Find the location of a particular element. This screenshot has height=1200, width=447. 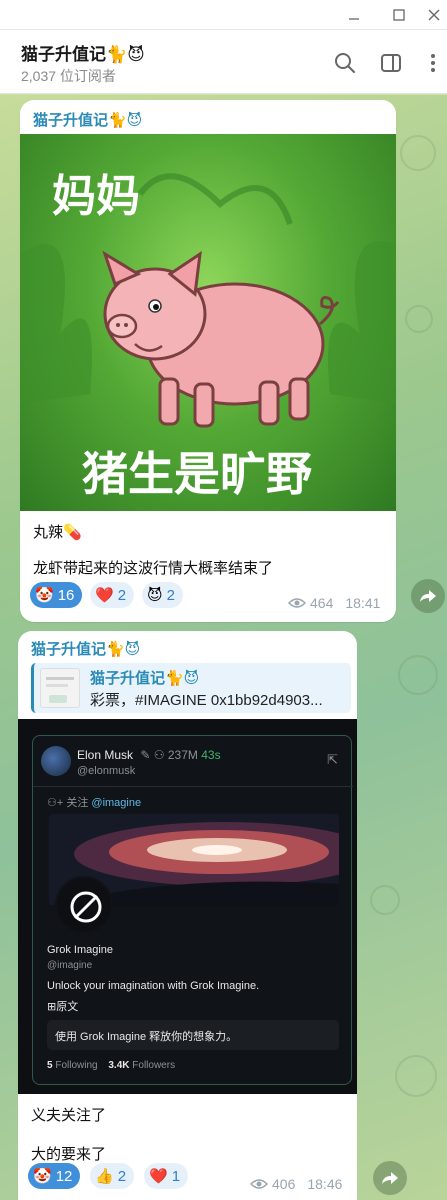

message-time: 18:46 is located at coordinates (325, 1184).